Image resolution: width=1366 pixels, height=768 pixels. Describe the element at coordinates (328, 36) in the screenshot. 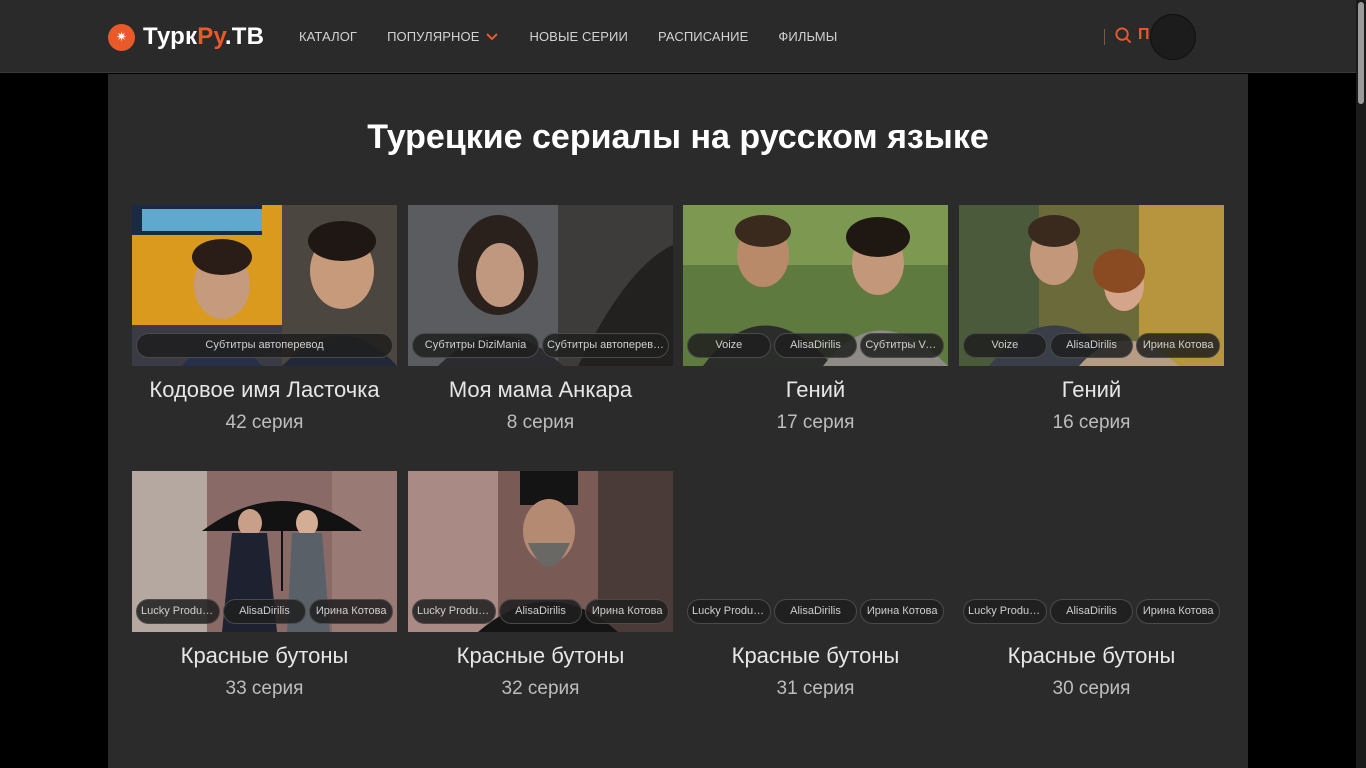

I see `nav-catalog: КАТАЛОГ` at that location.